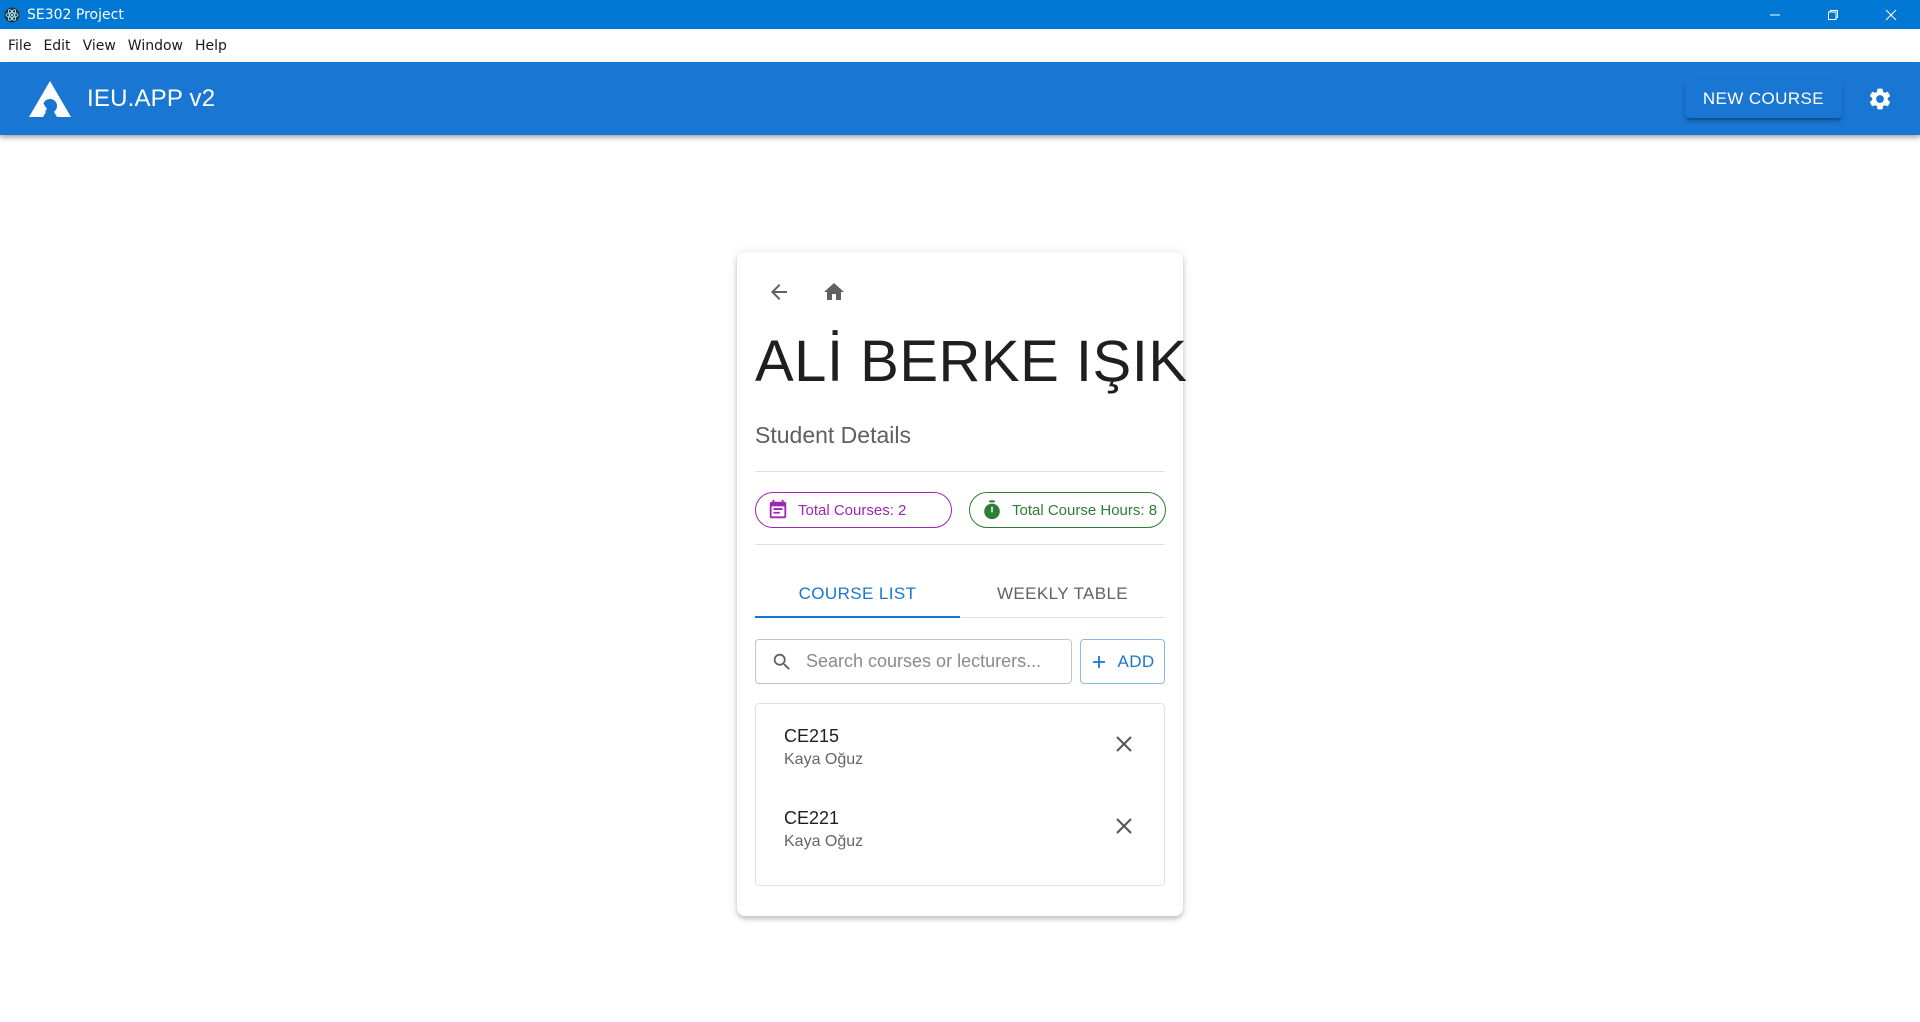 The width and height of the screenshot is (1920, 1022). Describe the element at coordinates (1099, 662) in the screenshot. I see `plus-icon` at that location.